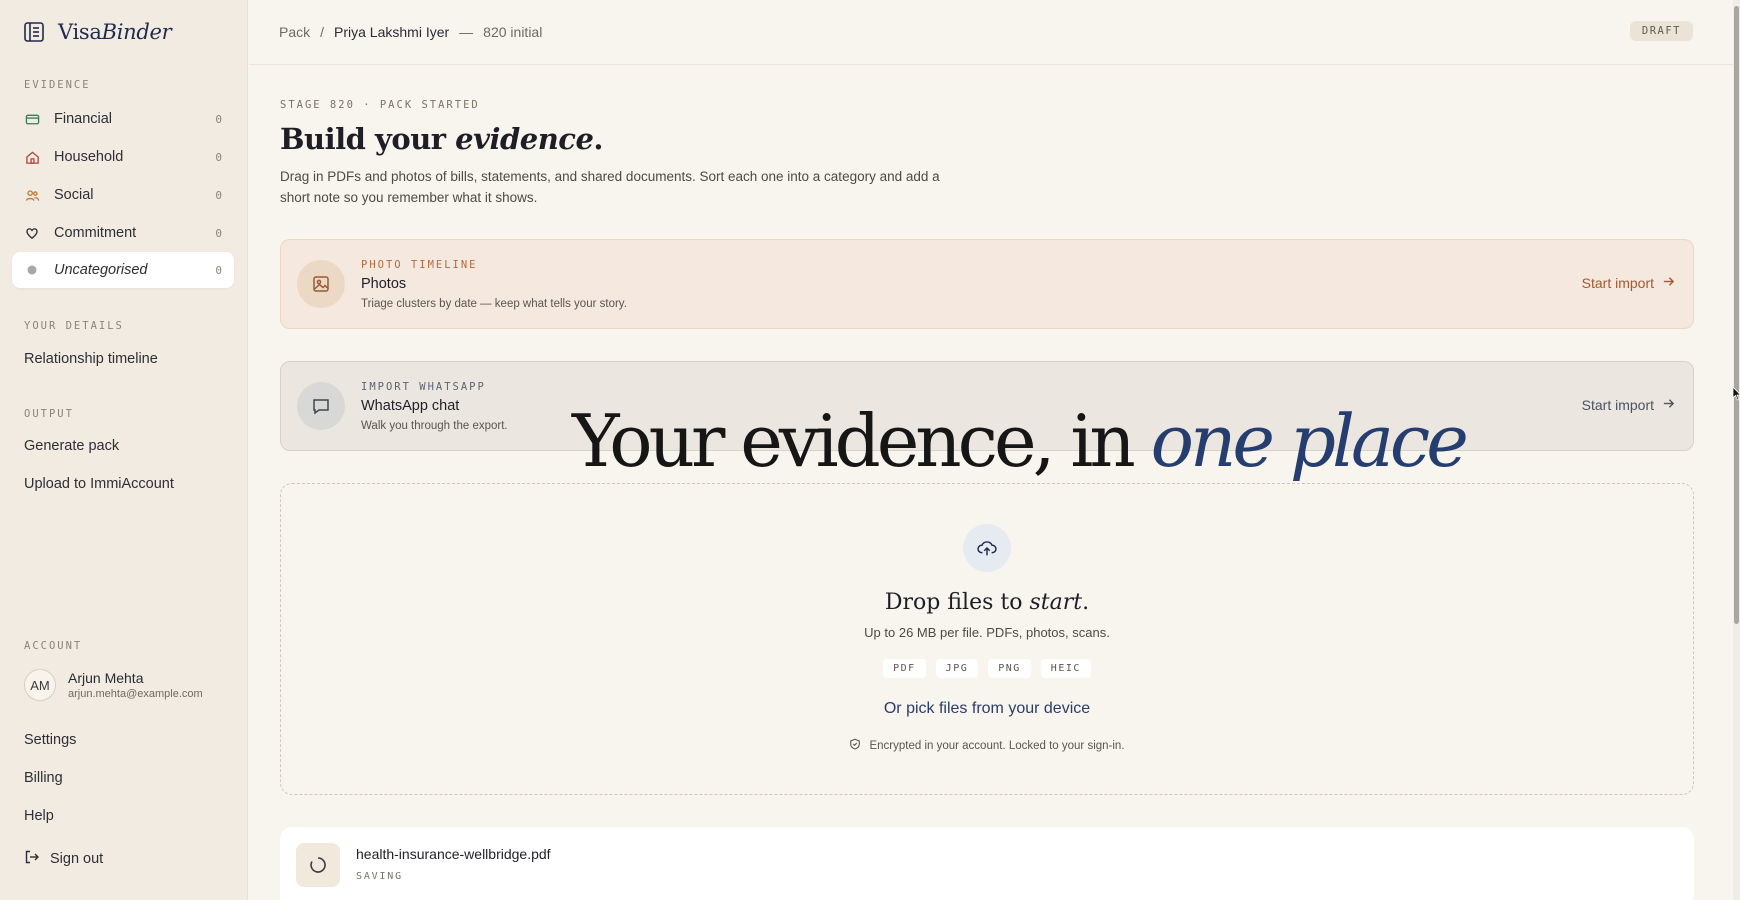  I want to click on sidebar-item-commitment: Commitment 0, so click(123, 233).